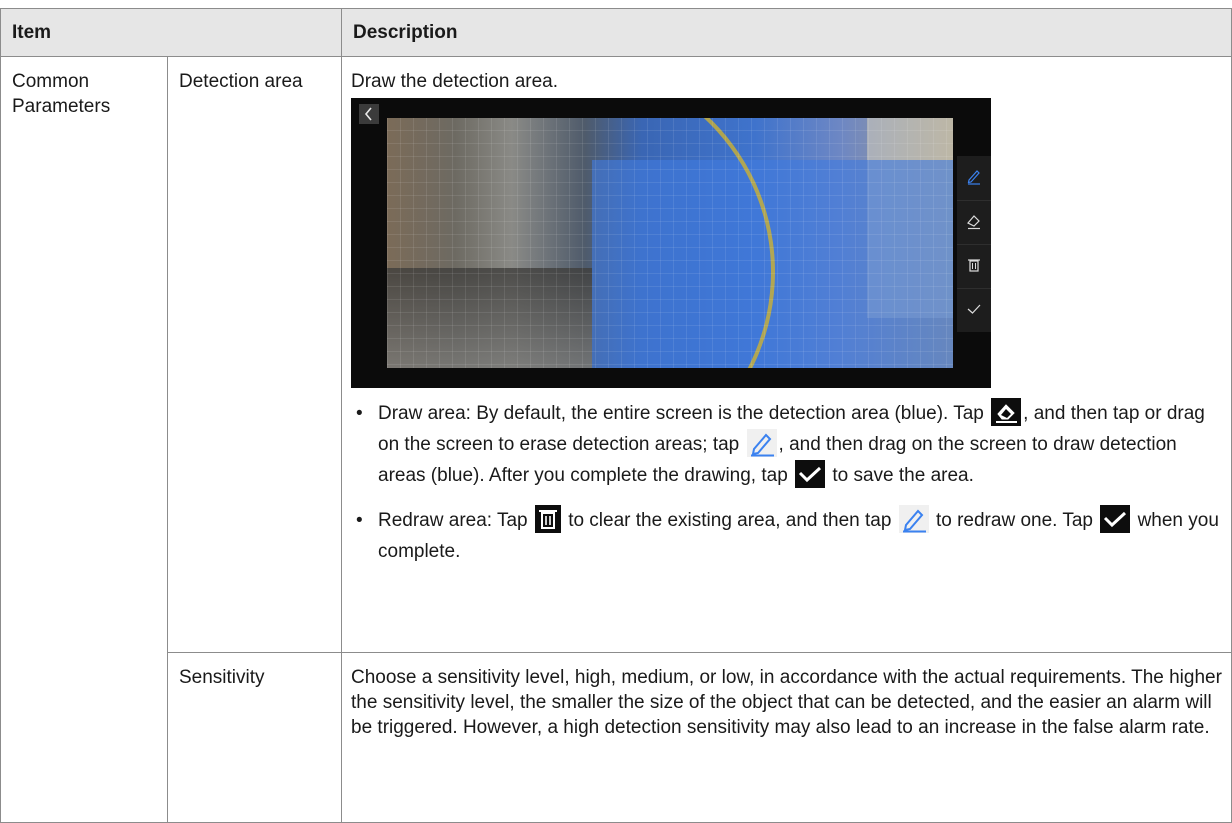 This screenshot has width=1232, height=823. I want to click on group-label: Common Parameters, so click(61, 94).